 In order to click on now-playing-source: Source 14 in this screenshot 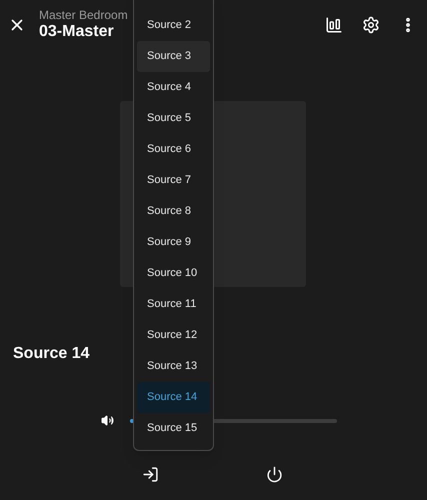, I will do `click(51, 354)`.